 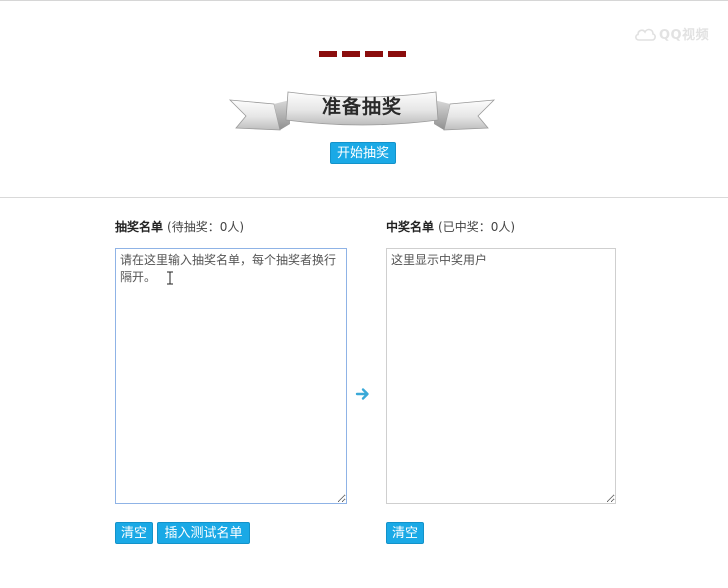 What do you see at coordinates (361, 107) in the screenshot?
I see `banner-title: 准备抽奖` at bounding box center [361, 107].